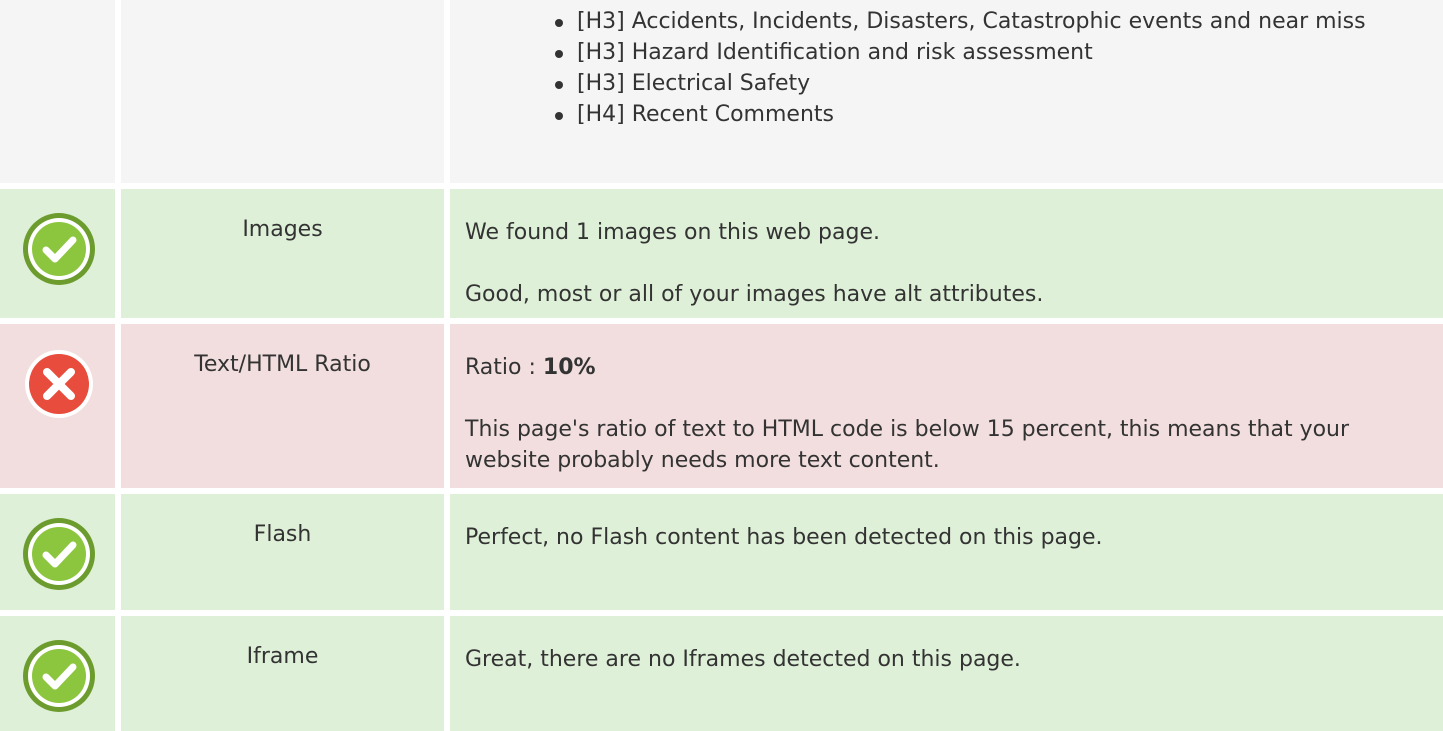  I want to click on iframe-label: Iframe, so click(282, 673).